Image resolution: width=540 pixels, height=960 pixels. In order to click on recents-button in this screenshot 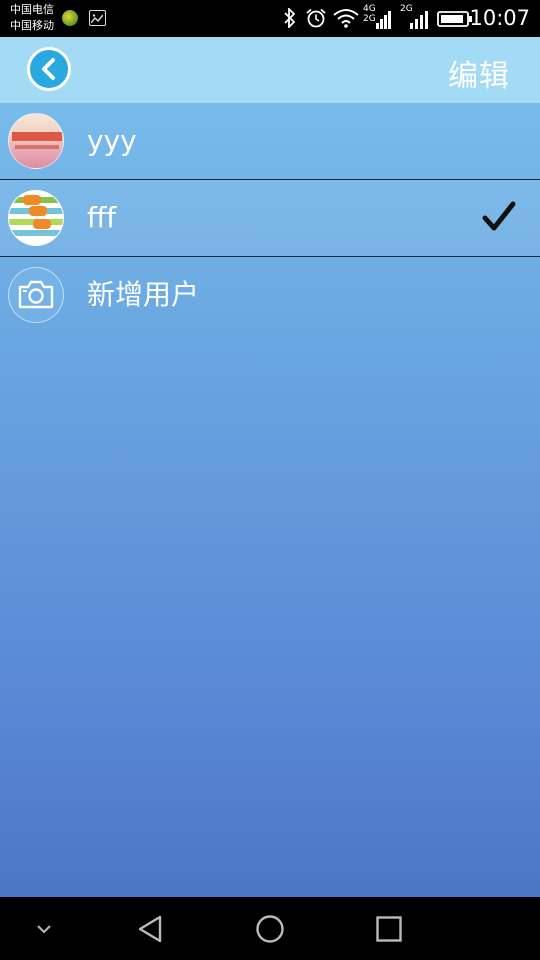, I will do `click(389, 928)`.